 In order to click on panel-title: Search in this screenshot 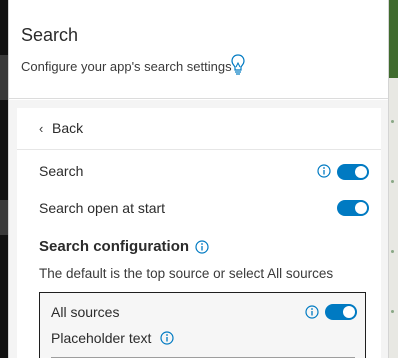, I will do `click(50, 35)`.